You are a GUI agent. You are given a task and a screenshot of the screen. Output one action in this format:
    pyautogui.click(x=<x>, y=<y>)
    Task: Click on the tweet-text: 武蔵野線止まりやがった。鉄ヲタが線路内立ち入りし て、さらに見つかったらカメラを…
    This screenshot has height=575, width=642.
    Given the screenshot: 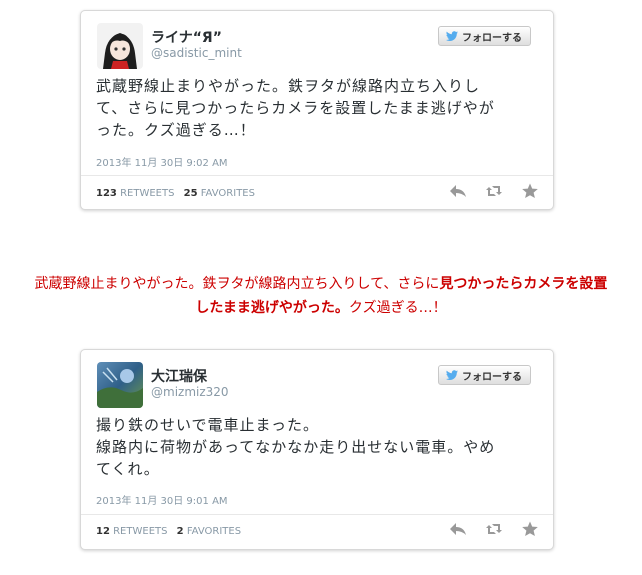 What is the action you would take?
    pyautogui.click(x=316, y=108)
    